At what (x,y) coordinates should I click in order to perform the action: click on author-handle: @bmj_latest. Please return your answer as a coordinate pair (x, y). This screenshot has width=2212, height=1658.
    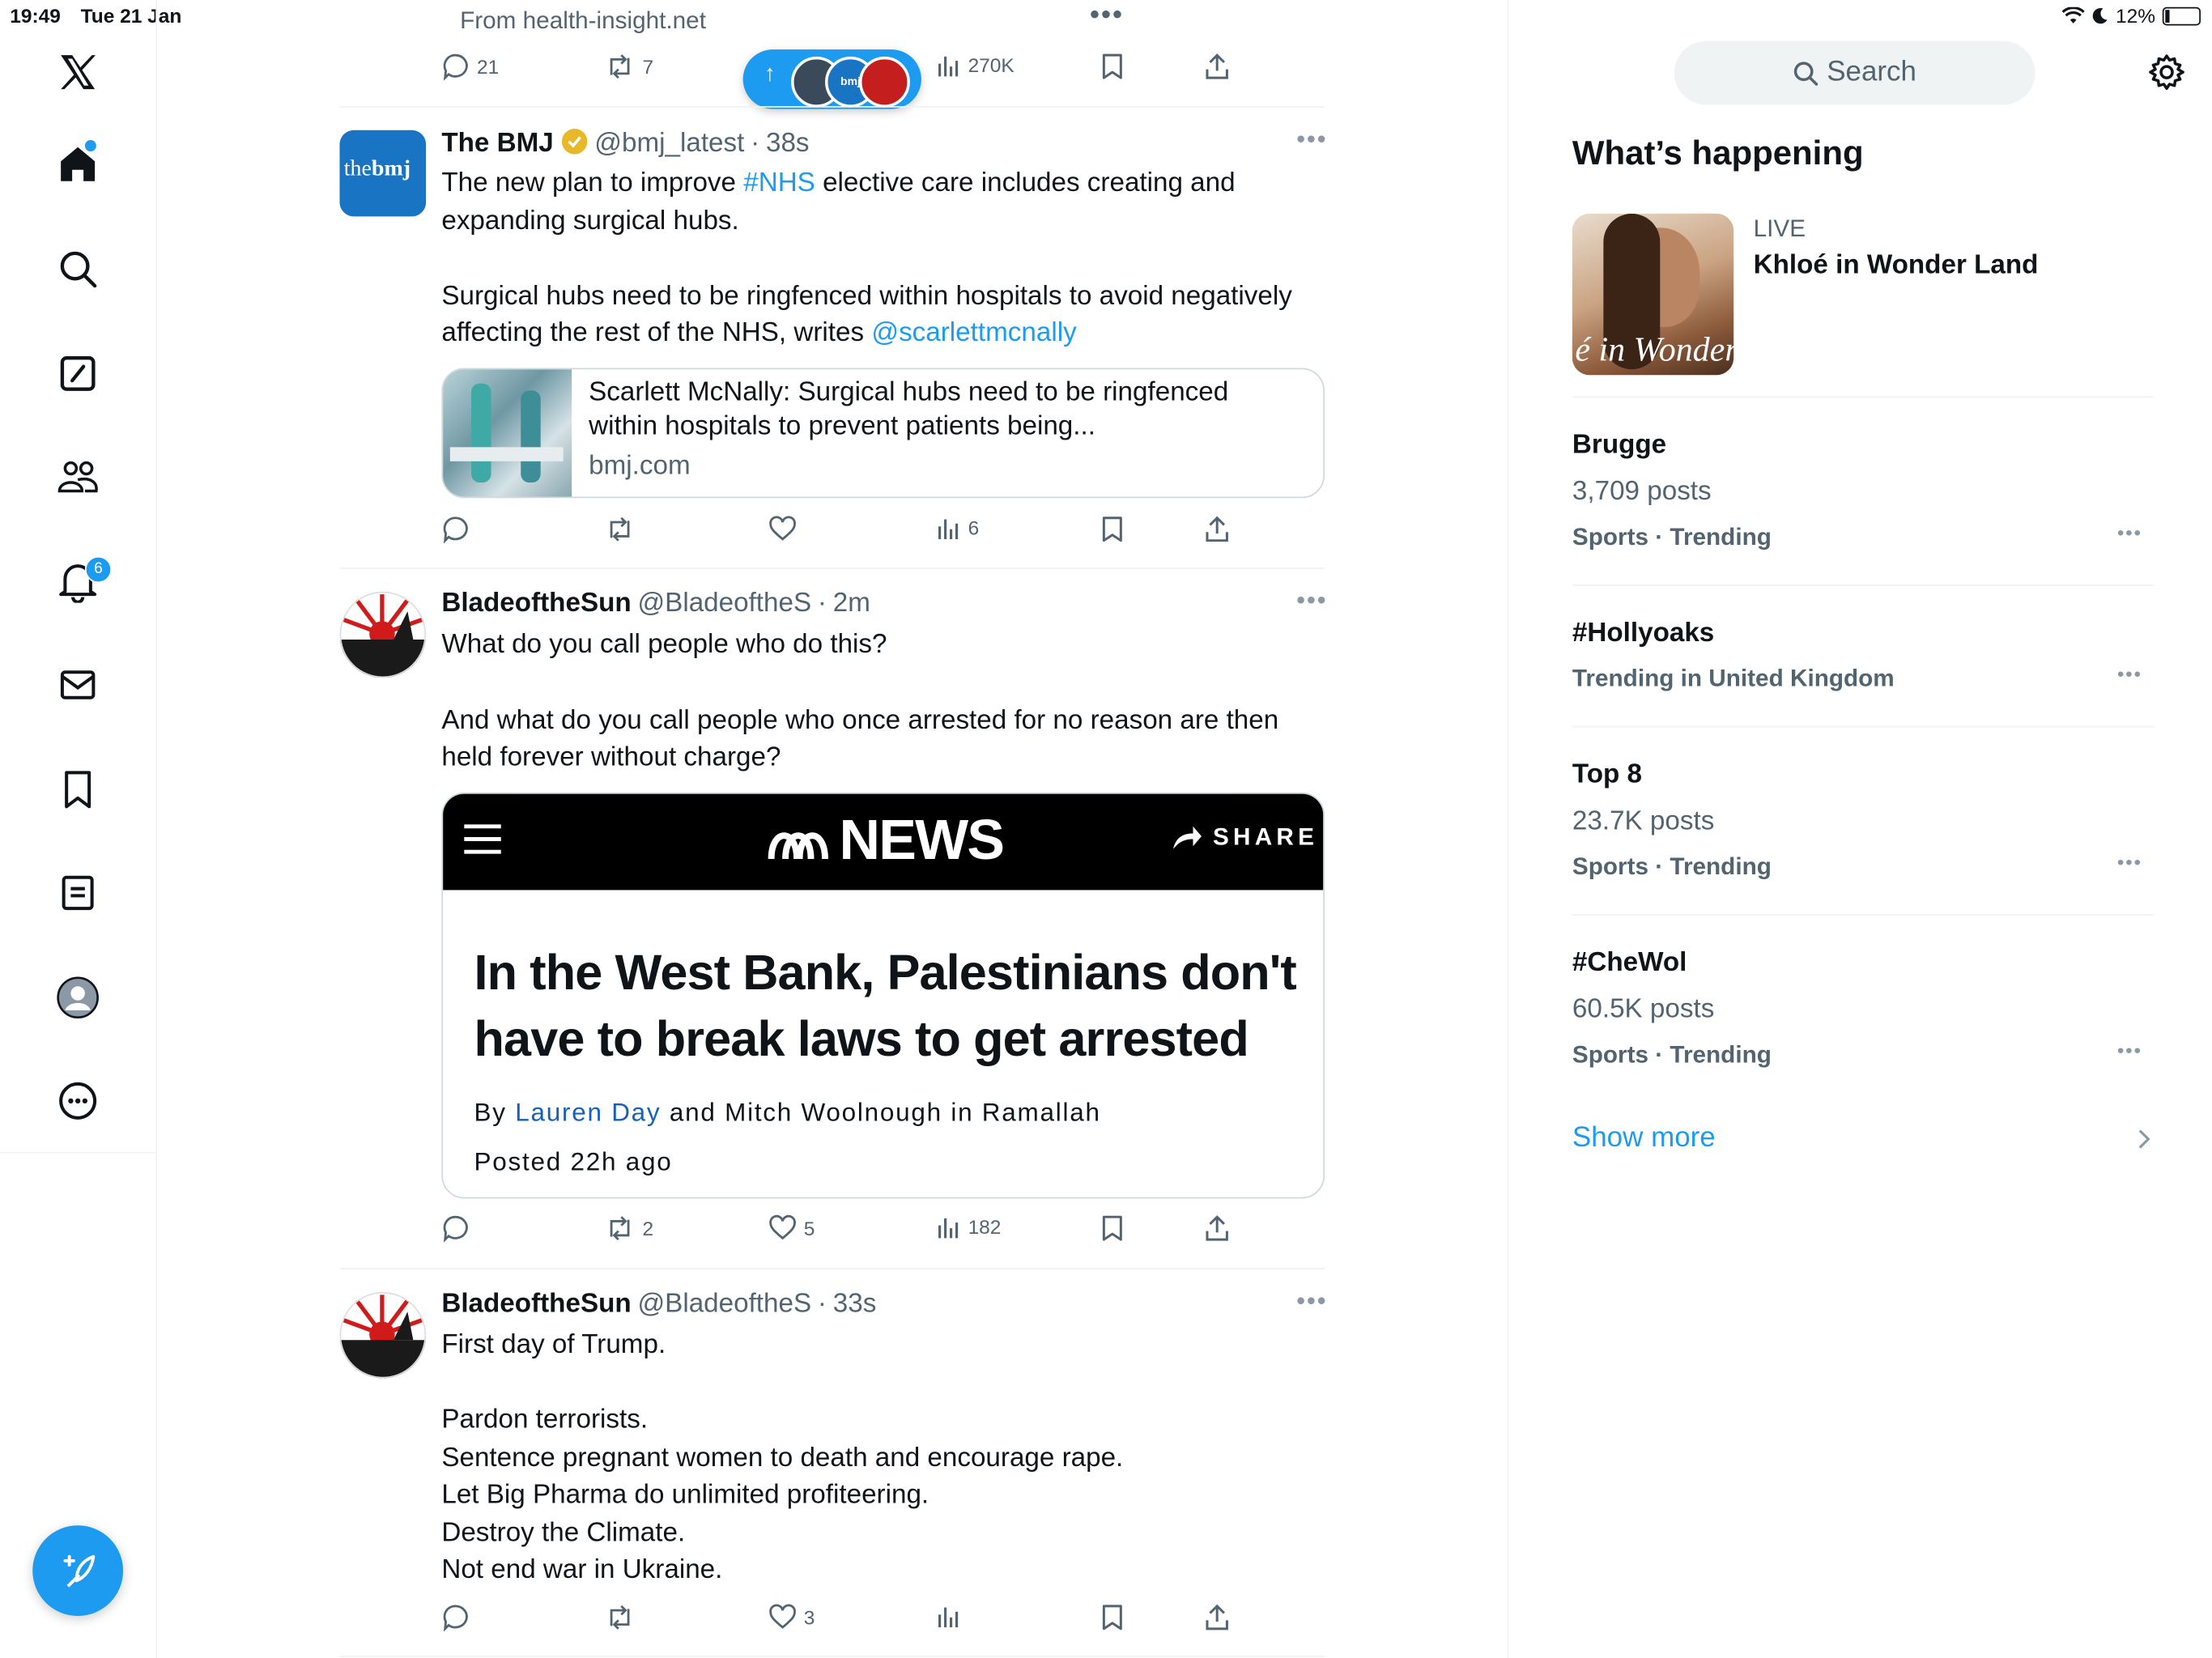
    Looking at the image, I should click on (669, 144).